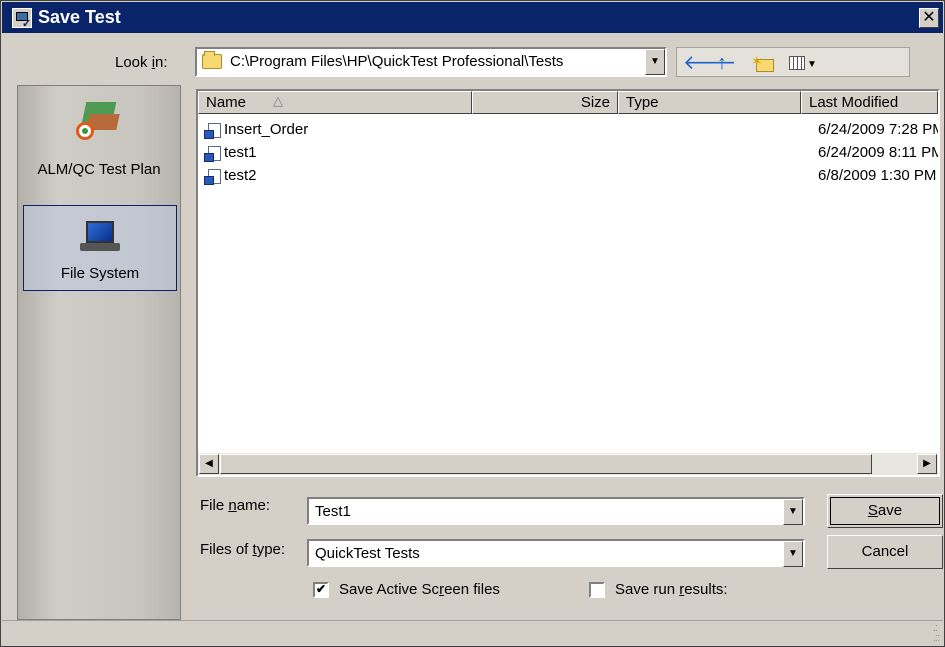  I want to click on save-run-results-checkbox, so click(597, 590).